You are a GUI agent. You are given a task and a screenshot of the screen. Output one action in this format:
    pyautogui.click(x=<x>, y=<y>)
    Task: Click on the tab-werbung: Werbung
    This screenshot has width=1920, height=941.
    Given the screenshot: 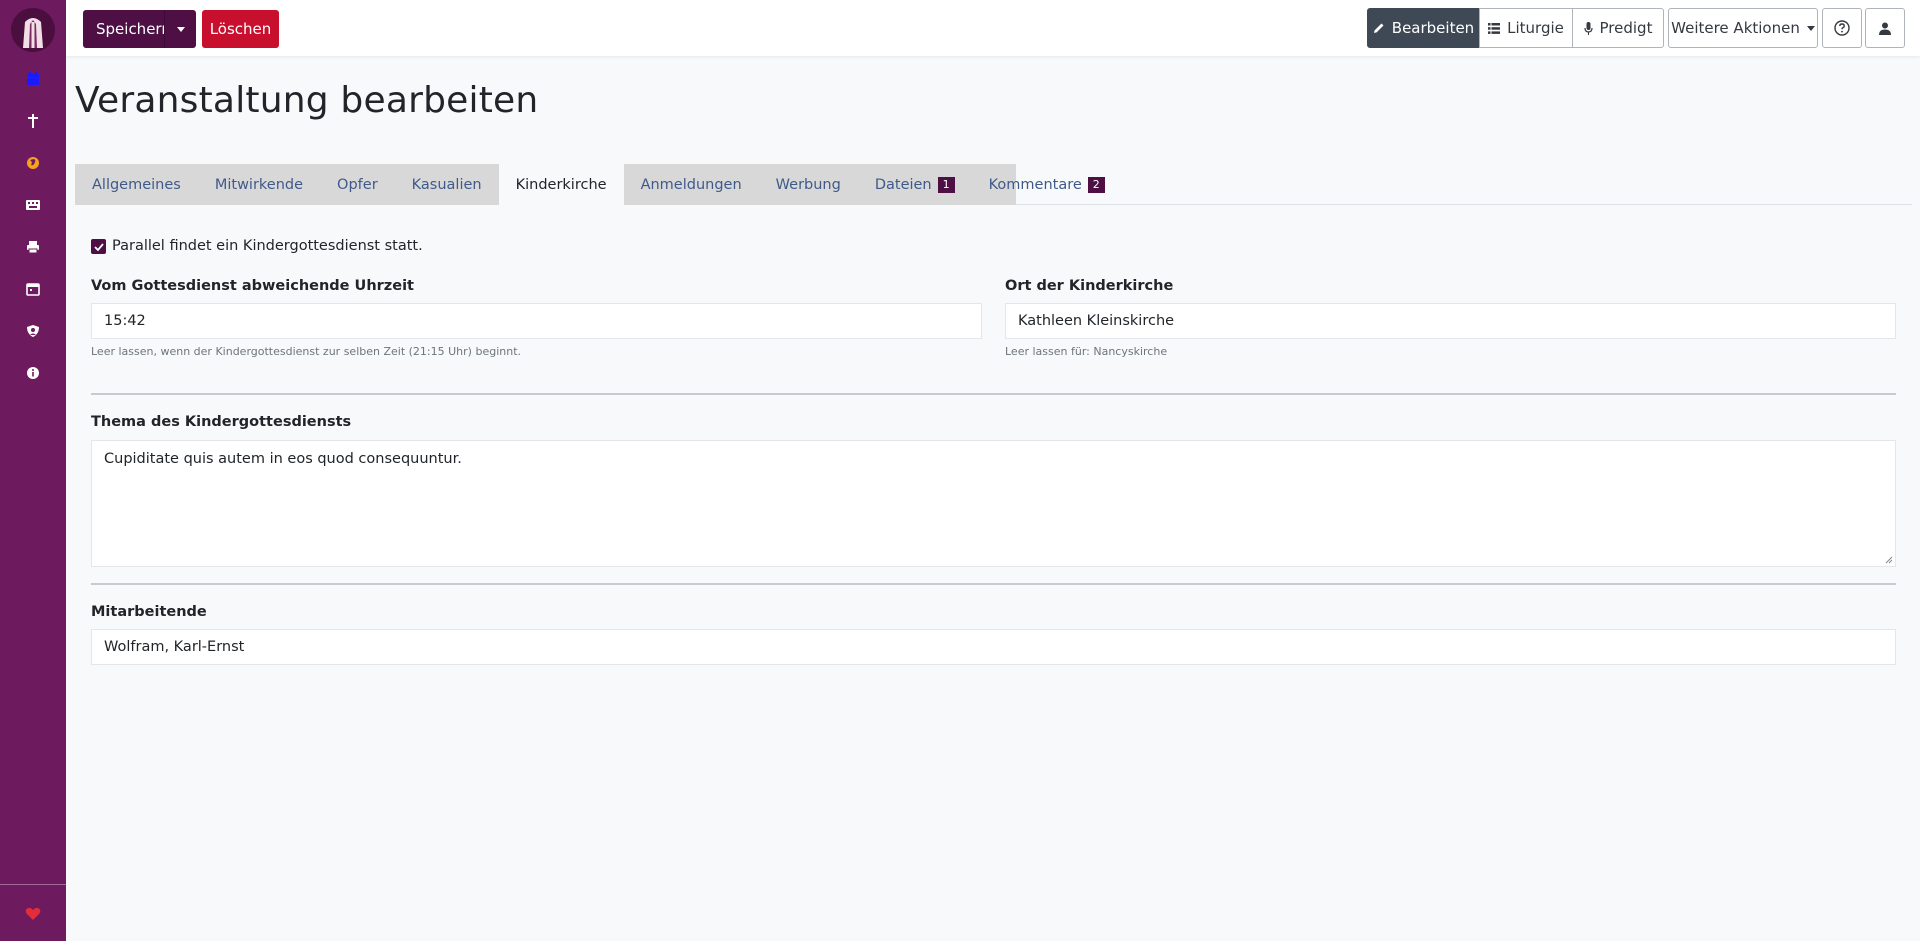 What is the action you would take?
    pyautogui.click(x=808, y=184)
    